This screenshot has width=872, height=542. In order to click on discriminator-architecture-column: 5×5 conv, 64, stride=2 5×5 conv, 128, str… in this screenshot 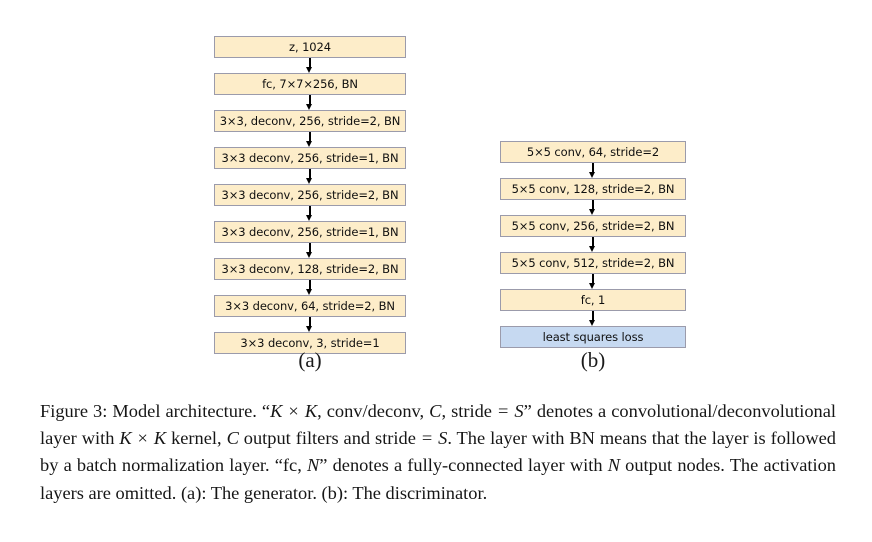, I will do `click(593, 244)`.